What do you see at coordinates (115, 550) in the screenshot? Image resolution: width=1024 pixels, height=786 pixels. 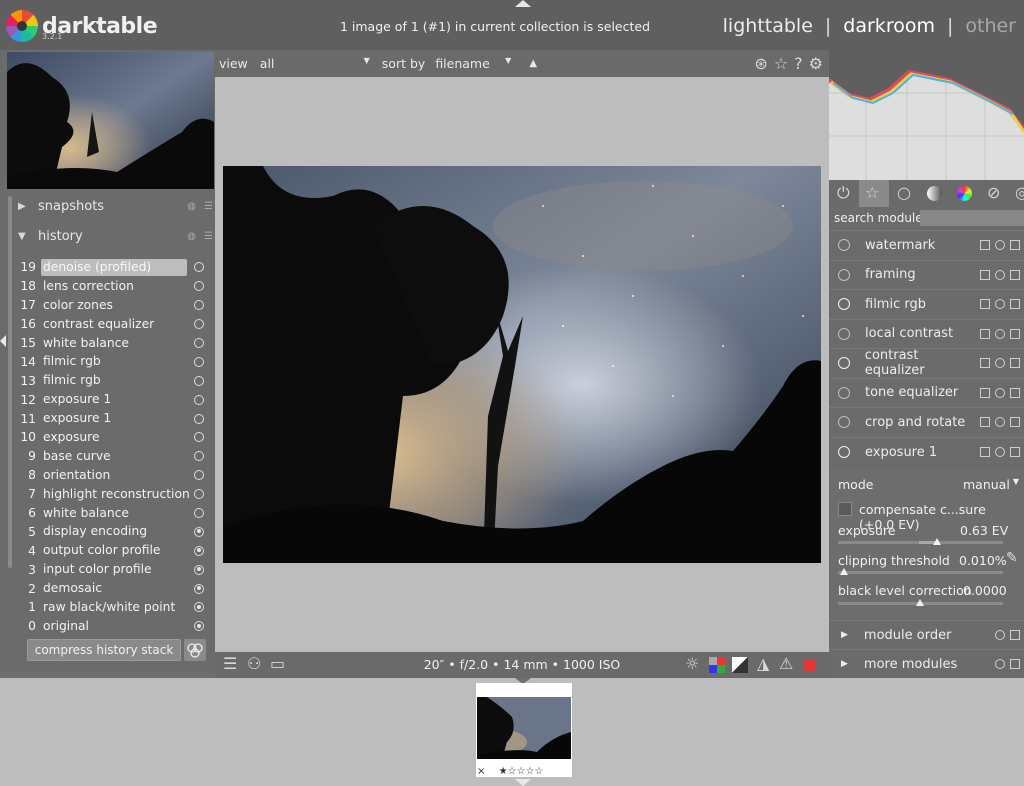 I see `history-item: 4 output color profile` at bounding box center [115, 550].